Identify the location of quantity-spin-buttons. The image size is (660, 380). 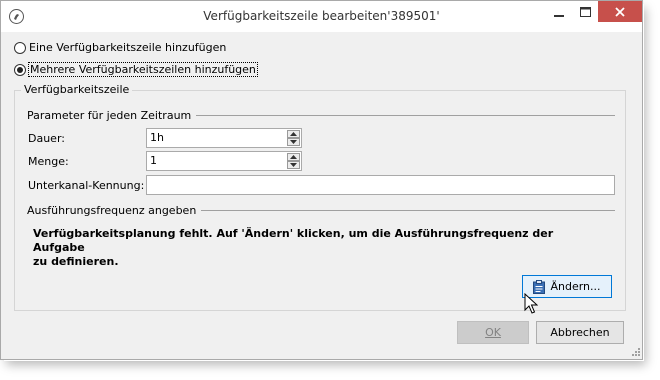
(293, 161).